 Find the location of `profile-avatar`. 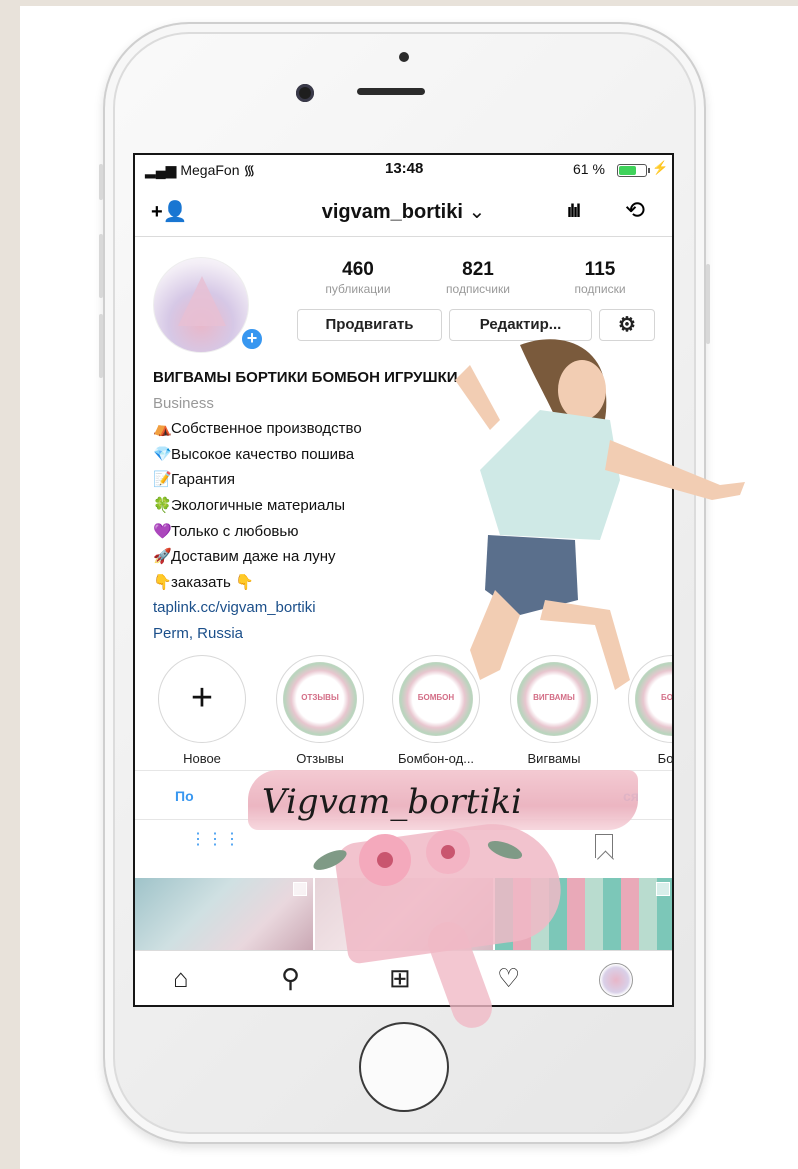

profile-avatar is located at coordinates (201, 305).